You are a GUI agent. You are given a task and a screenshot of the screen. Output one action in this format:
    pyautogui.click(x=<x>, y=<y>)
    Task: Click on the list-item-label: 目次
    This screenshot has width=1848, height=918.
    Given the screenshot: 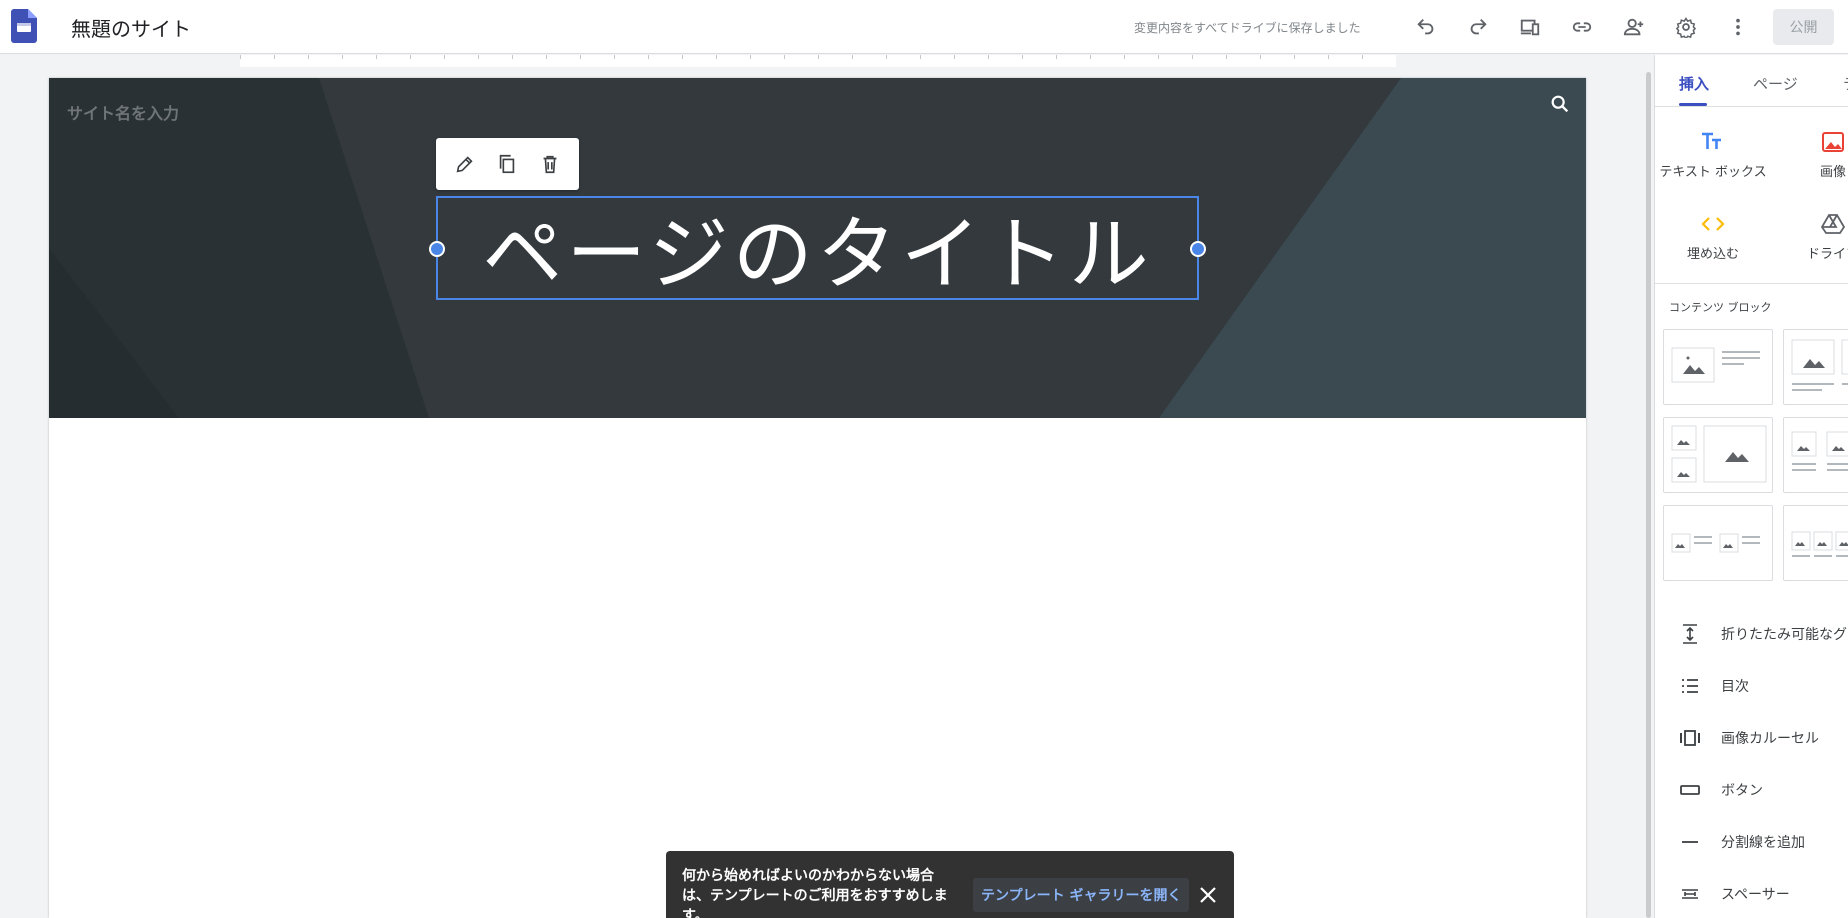 What is the action you would take?
    pyautogui.click(x=1735, y=687)
    